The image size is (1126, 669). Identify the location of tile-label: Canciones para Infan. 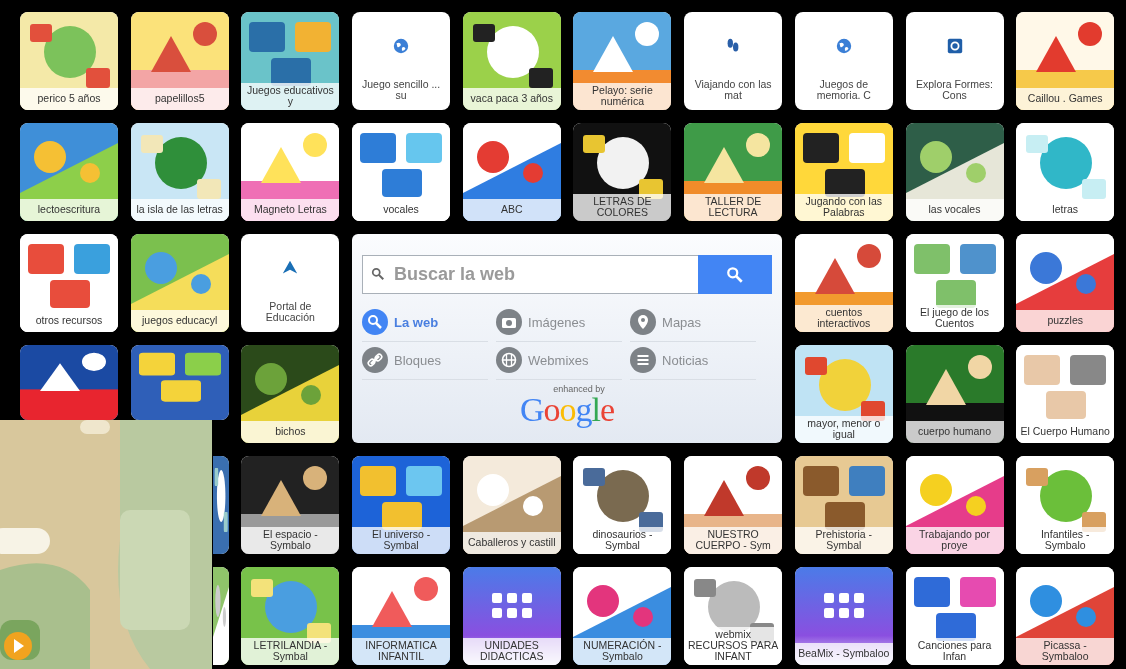
(954, 651).